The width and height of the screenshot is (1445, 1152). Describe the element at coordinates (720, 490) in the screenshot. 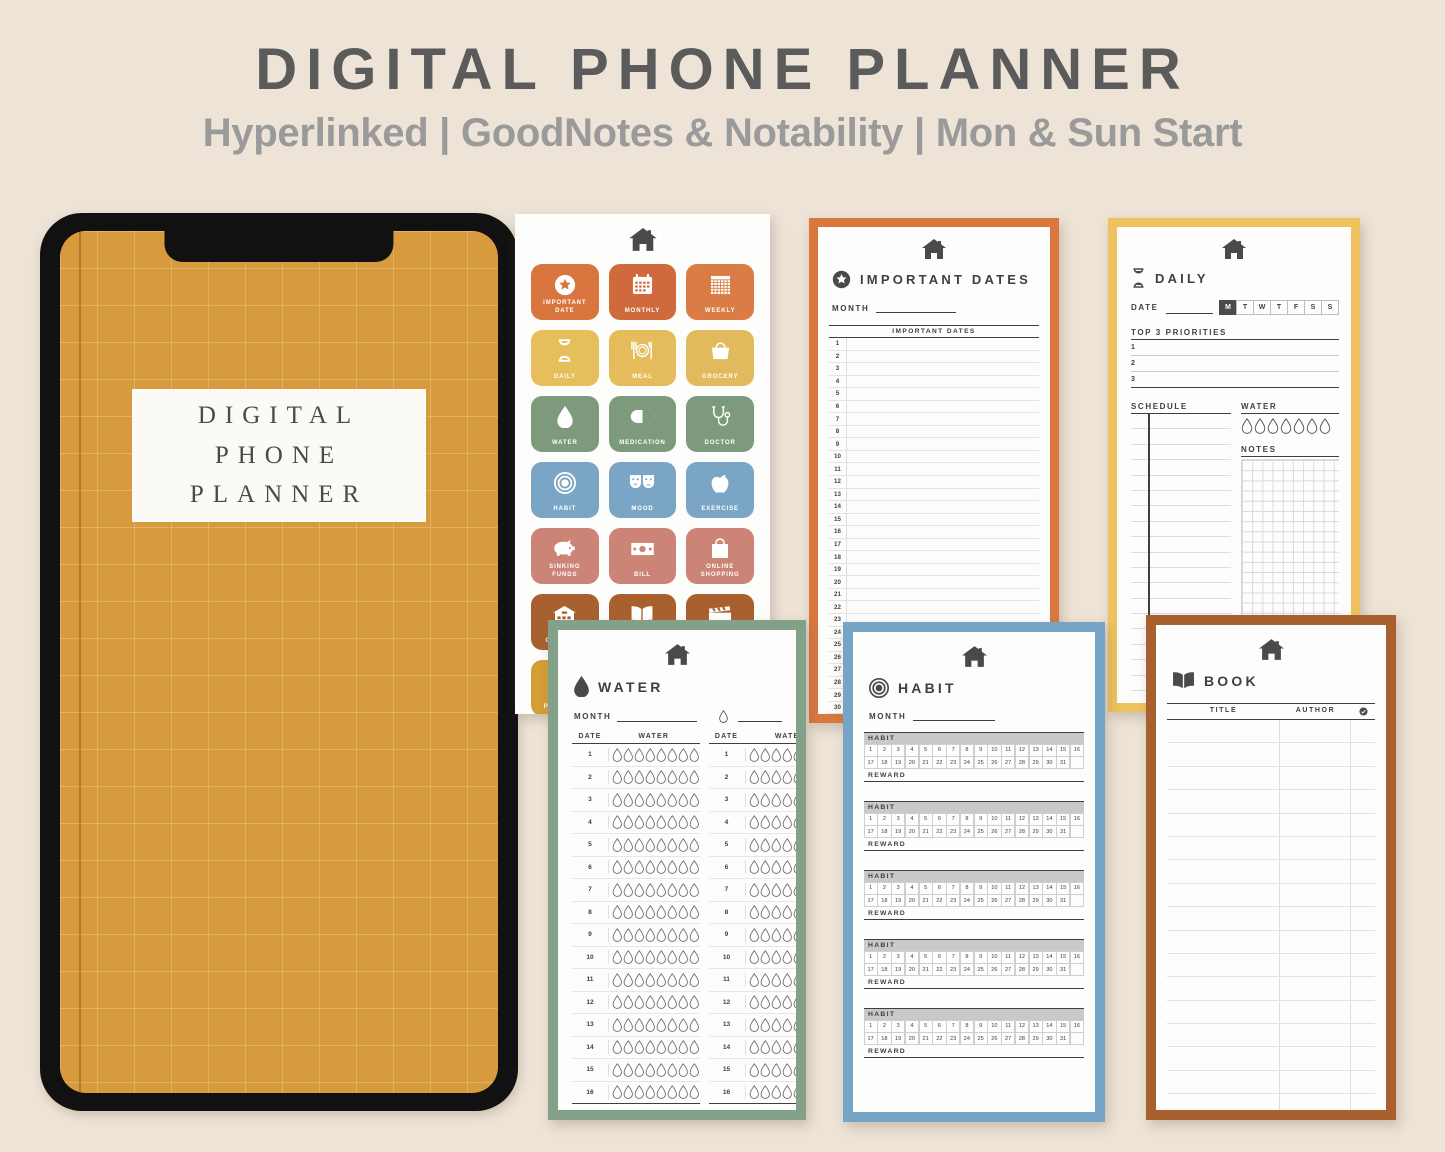

I see `icon-tile-exercise: EXERCISE` at that location.